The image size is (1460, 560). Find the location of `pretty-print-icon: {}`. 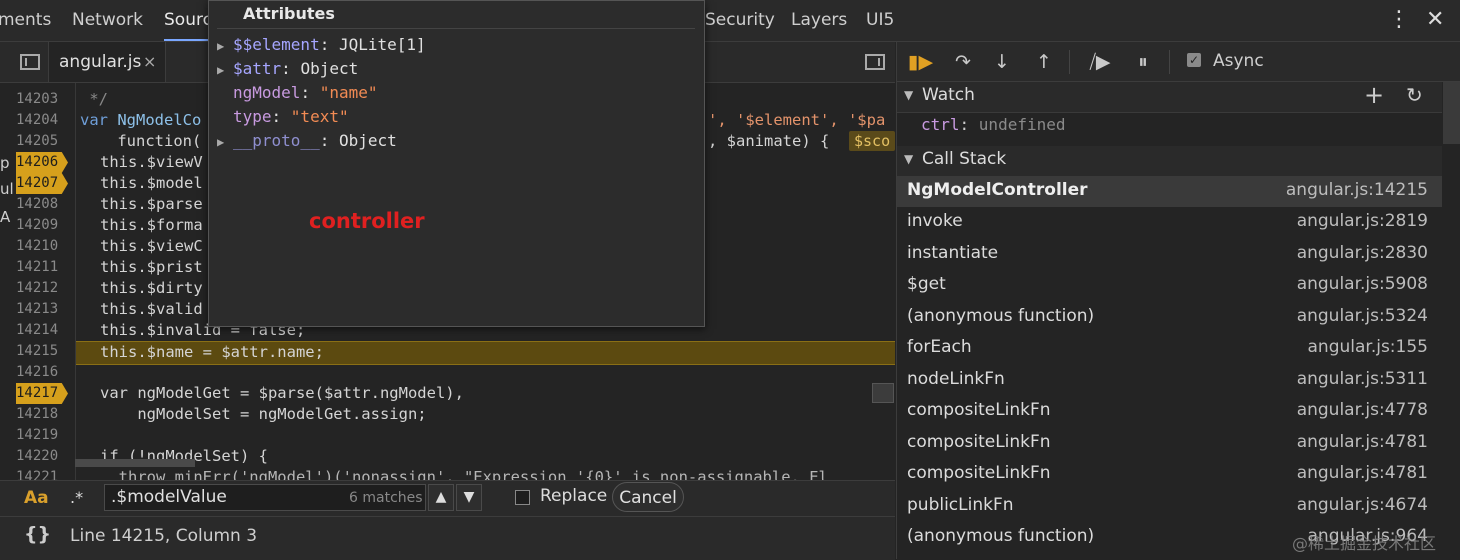

pretty-print-icon: {} is located at coordinates (37, 534).